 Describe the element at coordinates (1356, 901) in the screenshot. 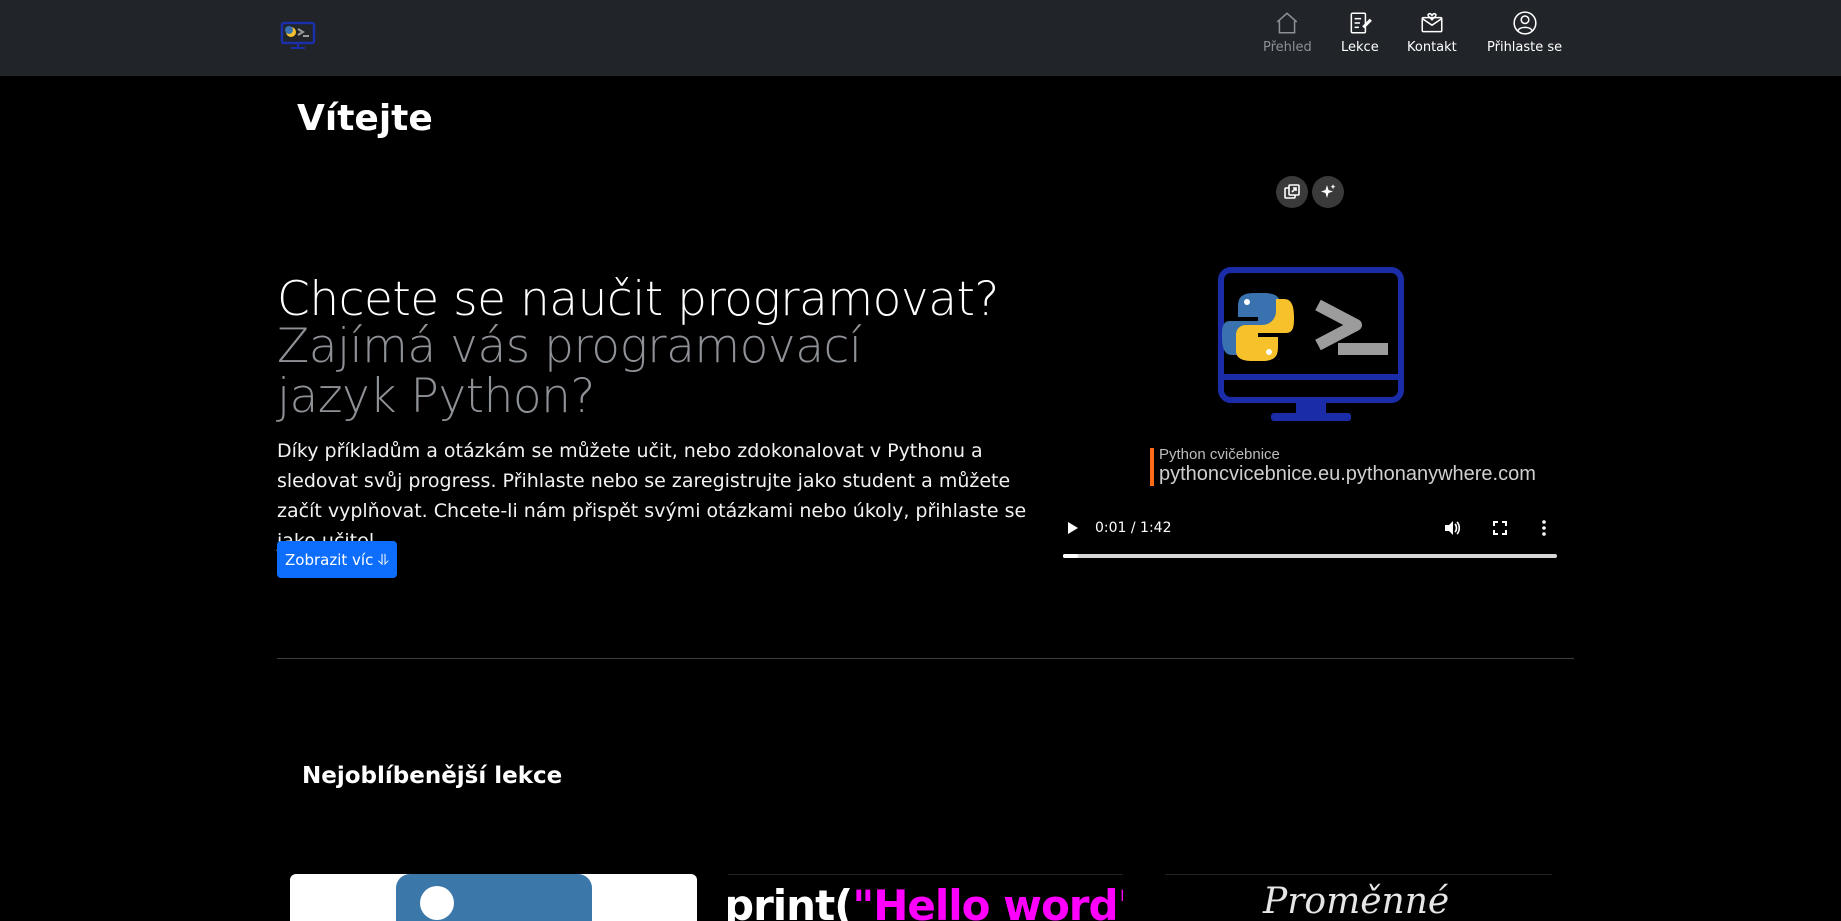

I see `lesson-card-title: Proměnné` at that location.